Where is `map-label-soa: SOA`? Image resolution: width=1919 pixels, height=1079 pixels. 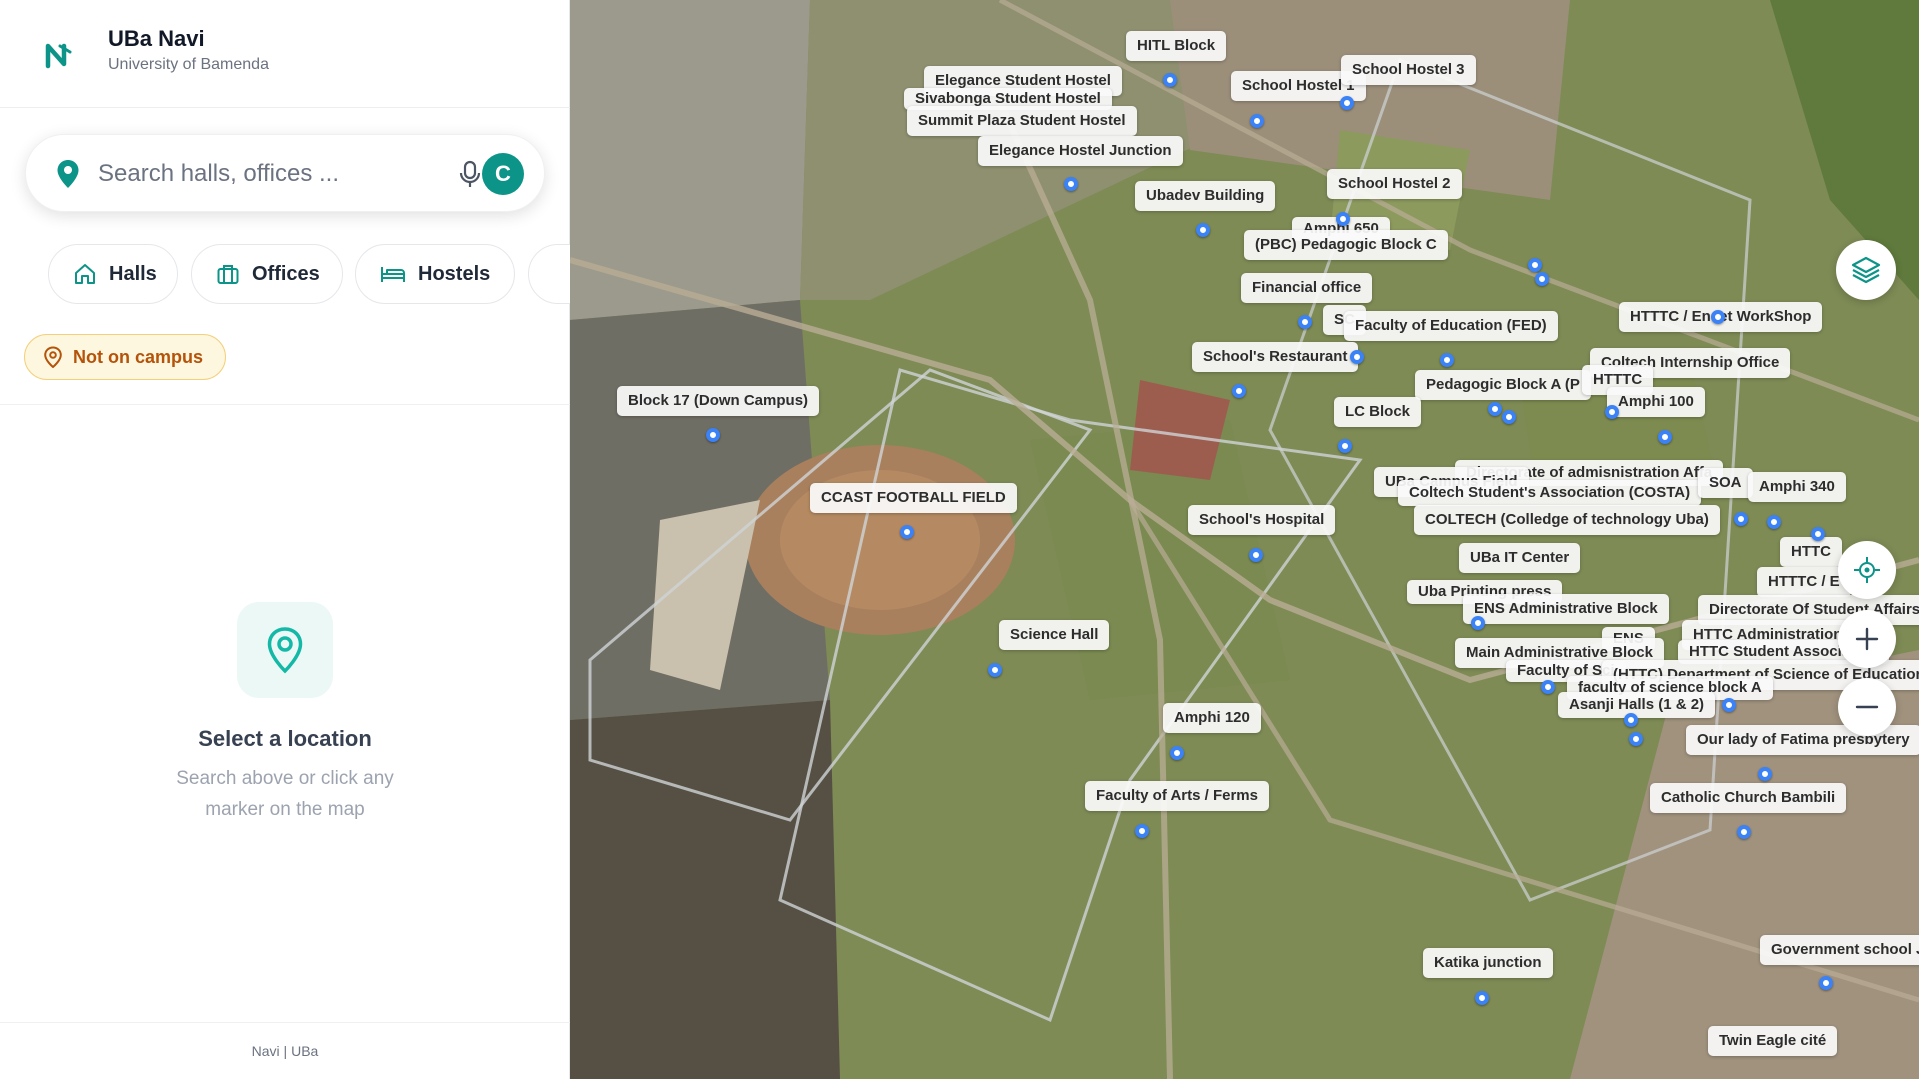
map-label-soa: SOA is located at coordinates (1725, 483).